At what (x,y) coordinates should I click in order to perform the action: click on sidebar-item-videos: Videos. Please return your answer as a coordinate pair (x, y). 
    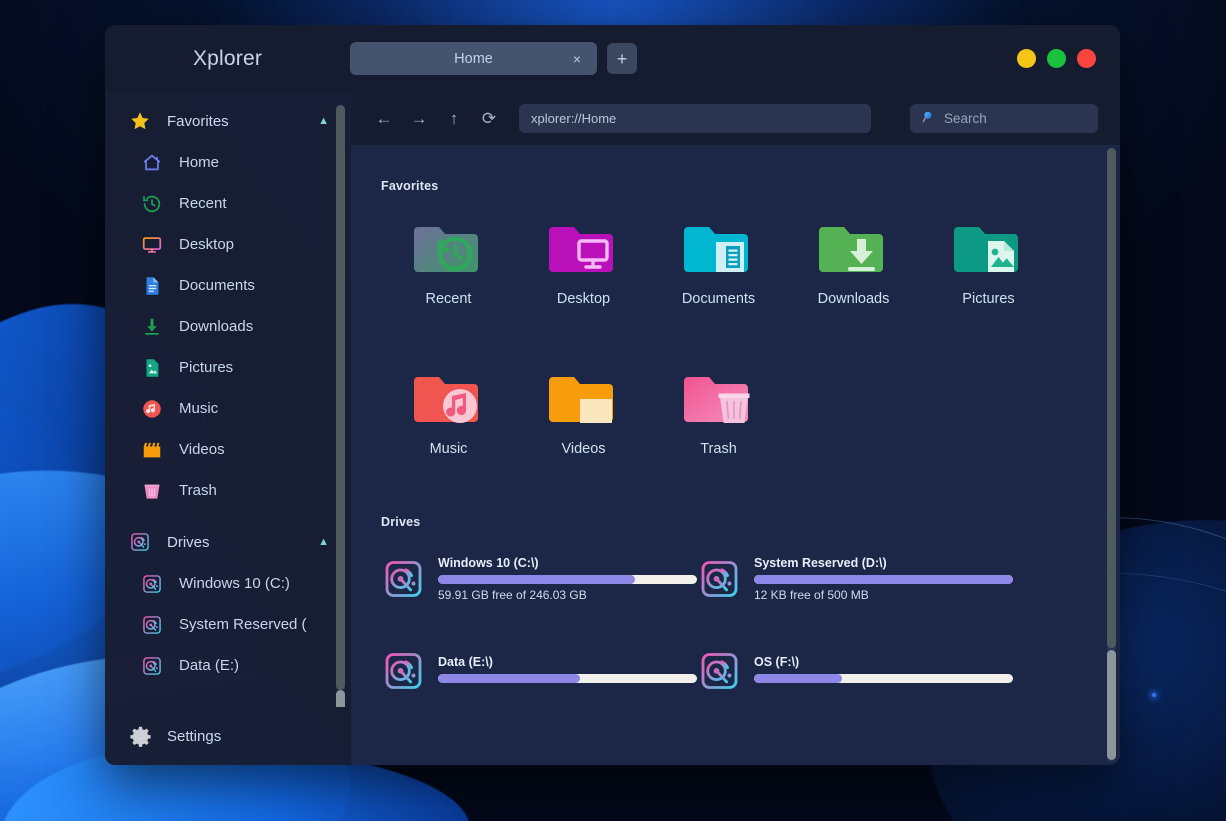
    Looking at the image, I should click on (228, 449).